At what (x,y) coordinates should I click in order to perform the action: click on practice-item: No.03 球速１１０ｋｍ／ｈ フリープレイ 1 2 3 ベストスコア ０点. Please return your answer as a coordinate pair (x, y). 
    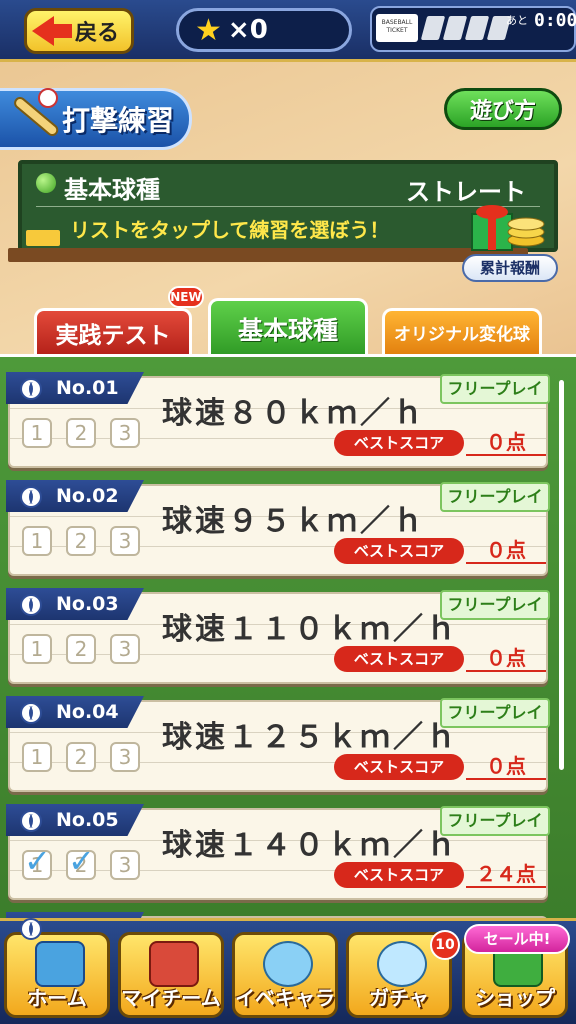
    Looking at the image, I should click on (278, 636).